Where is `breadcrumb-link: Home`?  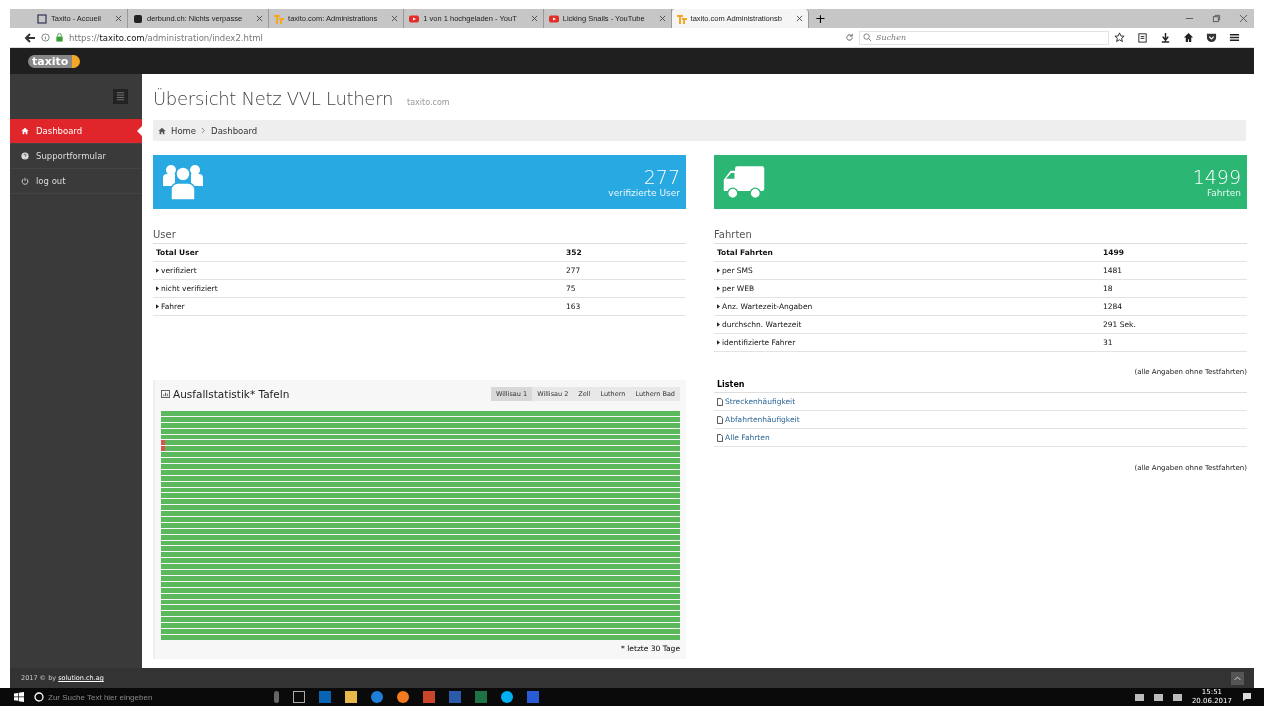
breadcrumb-link: Home is located at coordinates (184, 130).